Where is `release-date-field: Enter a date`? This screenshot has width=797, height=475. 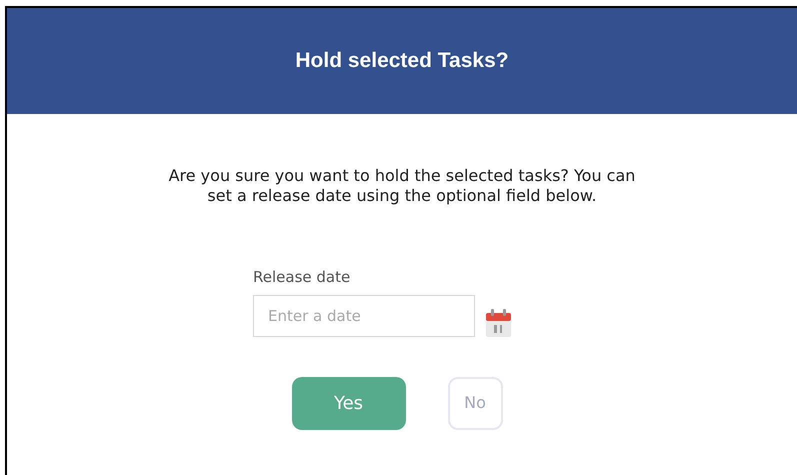
release-date-field: Enter a date is located at coordinates (364, 315).